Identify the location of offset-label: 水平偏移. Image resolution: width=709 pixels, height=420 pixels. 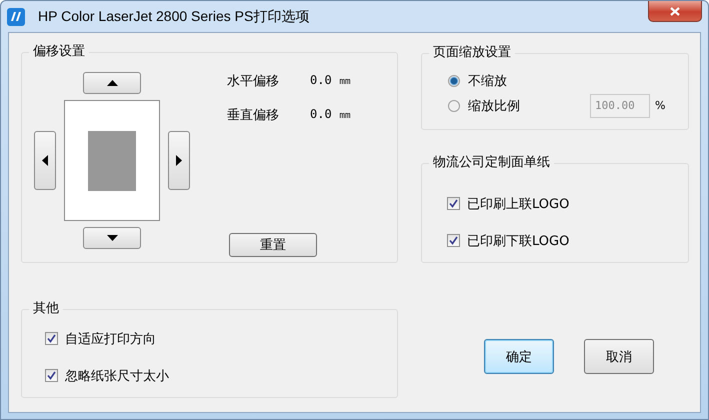
(253, 81).